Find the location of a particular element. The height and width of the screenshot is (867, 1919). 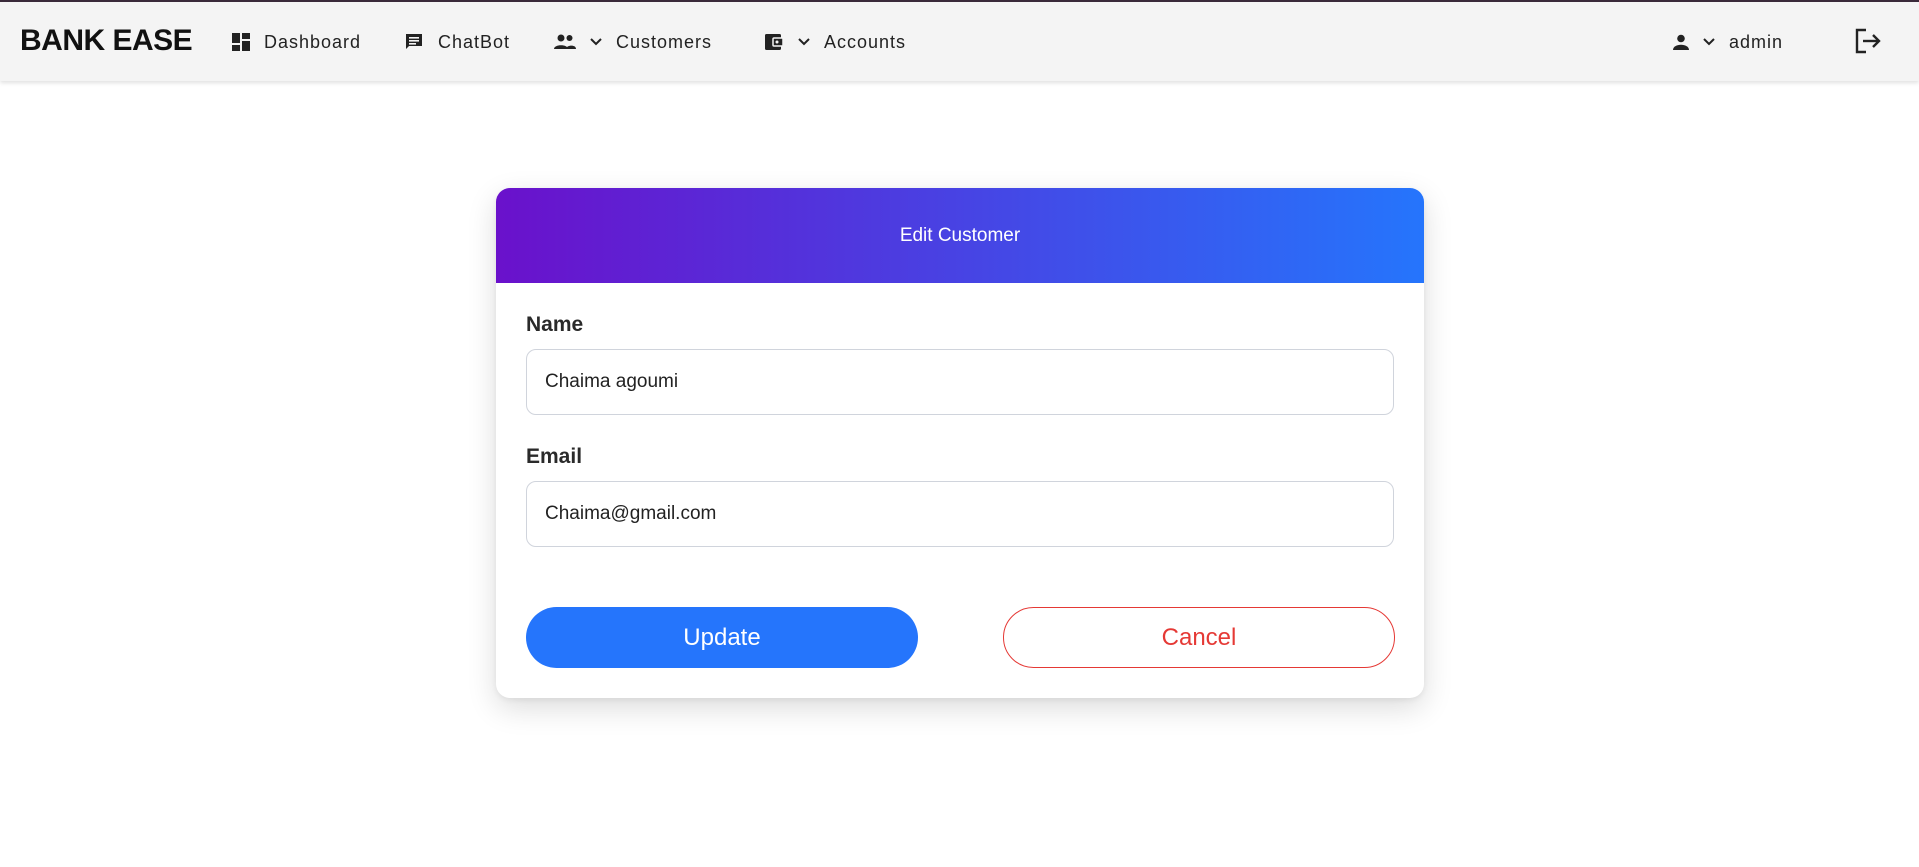

cancel-button: Cancel is located at coordinates (1199, 637).